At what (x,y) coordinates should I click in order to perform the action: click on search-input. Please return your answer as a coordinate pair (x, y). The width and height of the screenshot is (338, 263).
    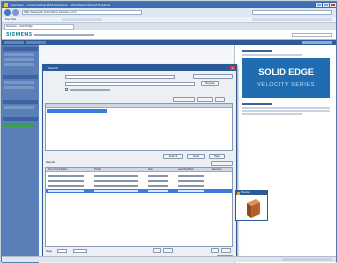
    Looking at the image, I should click on (292, 12).